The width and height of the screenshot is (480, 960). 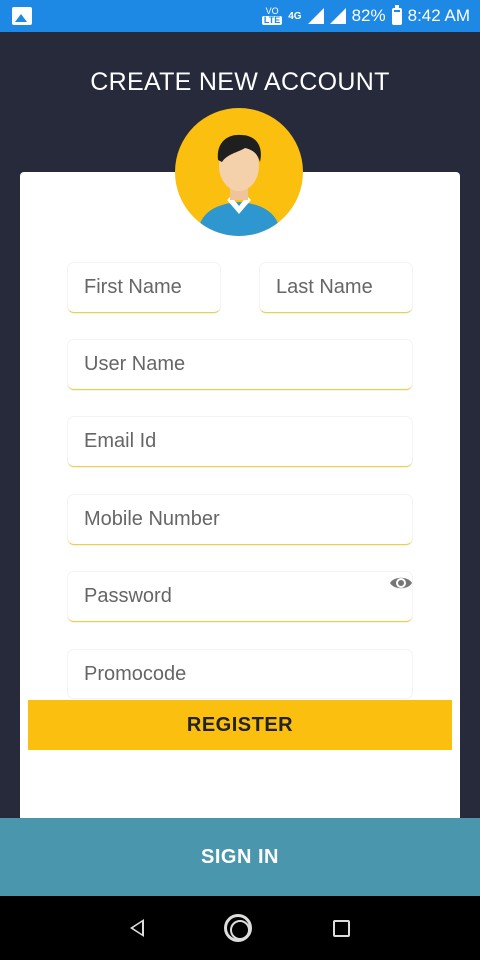 I want to click on first-name-placeholder: First Name, so click(x=133, y=287).